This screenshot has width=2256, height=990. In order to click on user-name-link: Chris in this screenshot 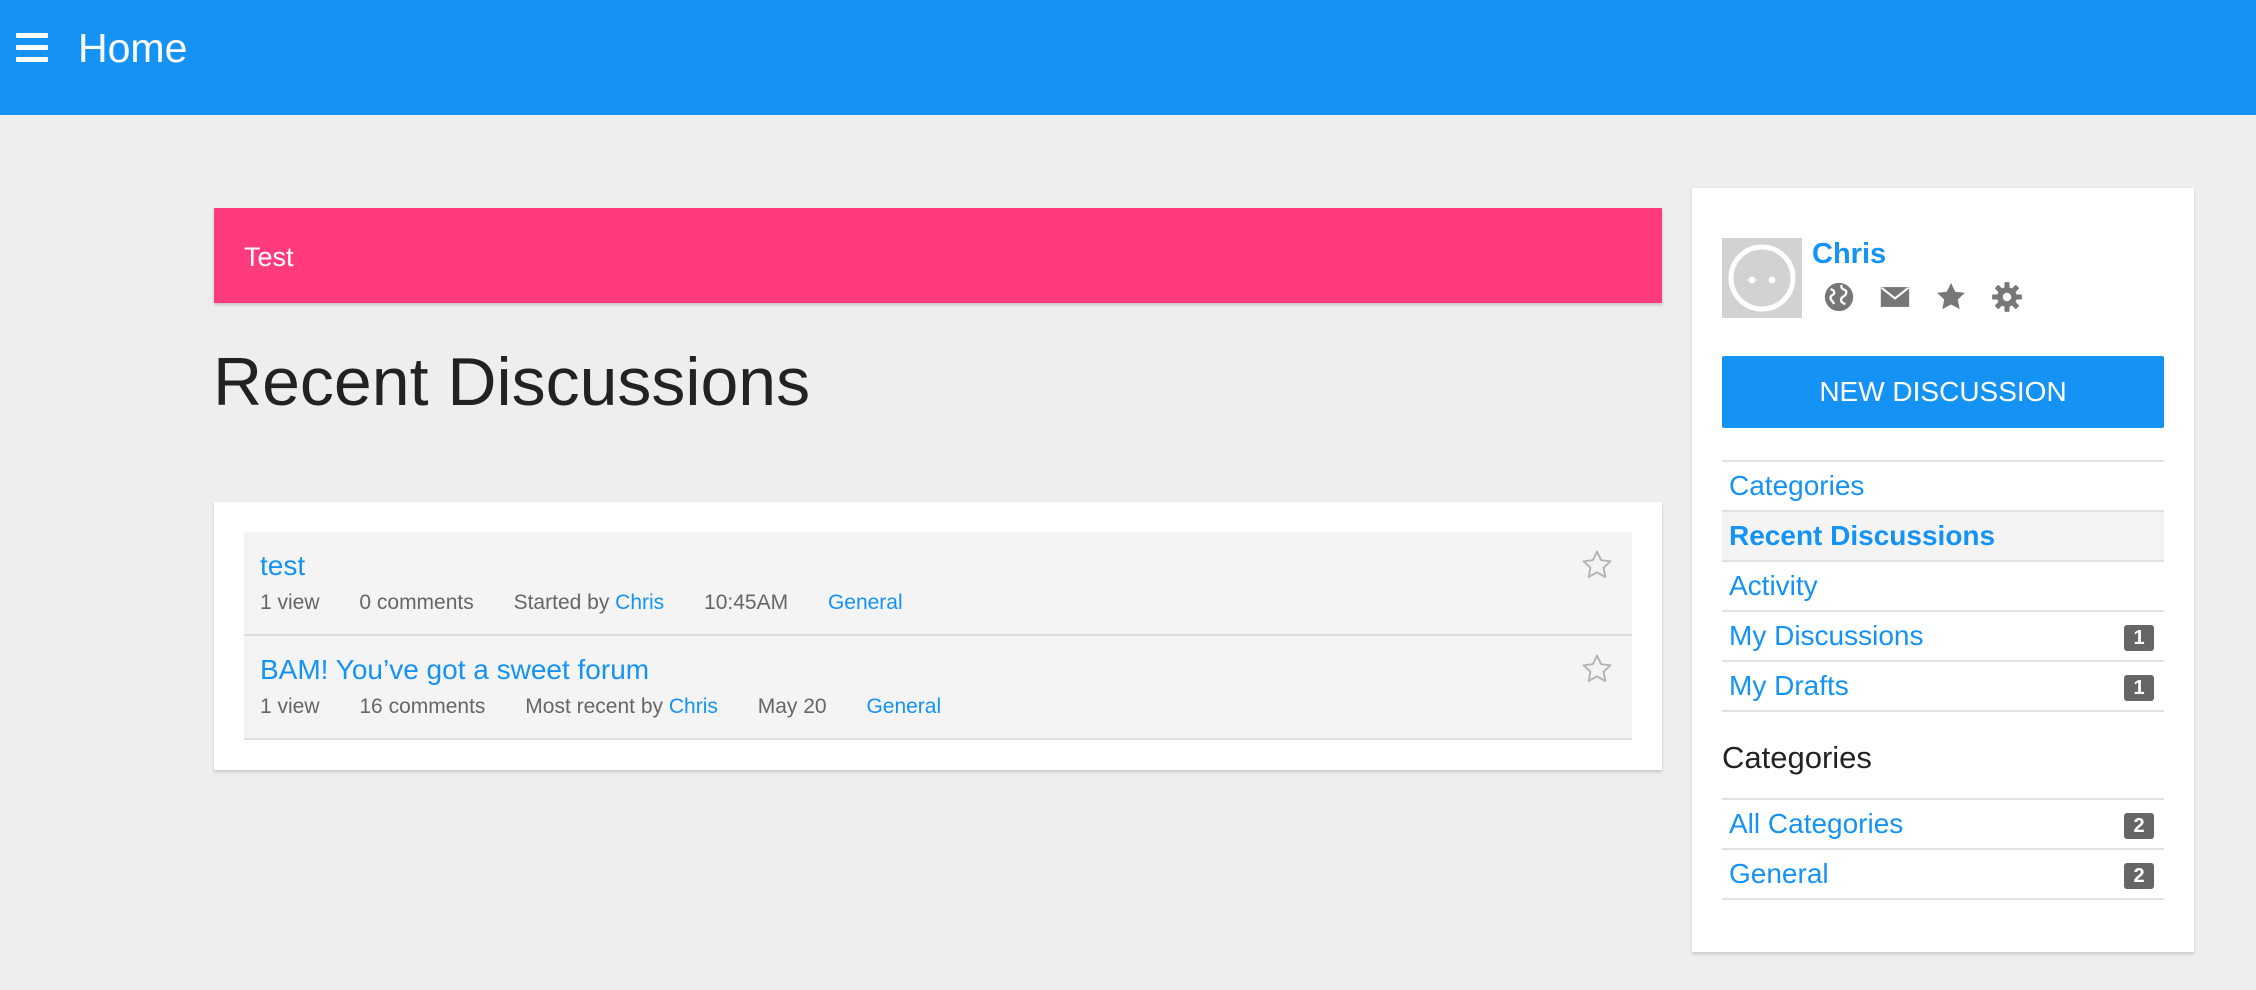, I will do `click(1849, 254)`.